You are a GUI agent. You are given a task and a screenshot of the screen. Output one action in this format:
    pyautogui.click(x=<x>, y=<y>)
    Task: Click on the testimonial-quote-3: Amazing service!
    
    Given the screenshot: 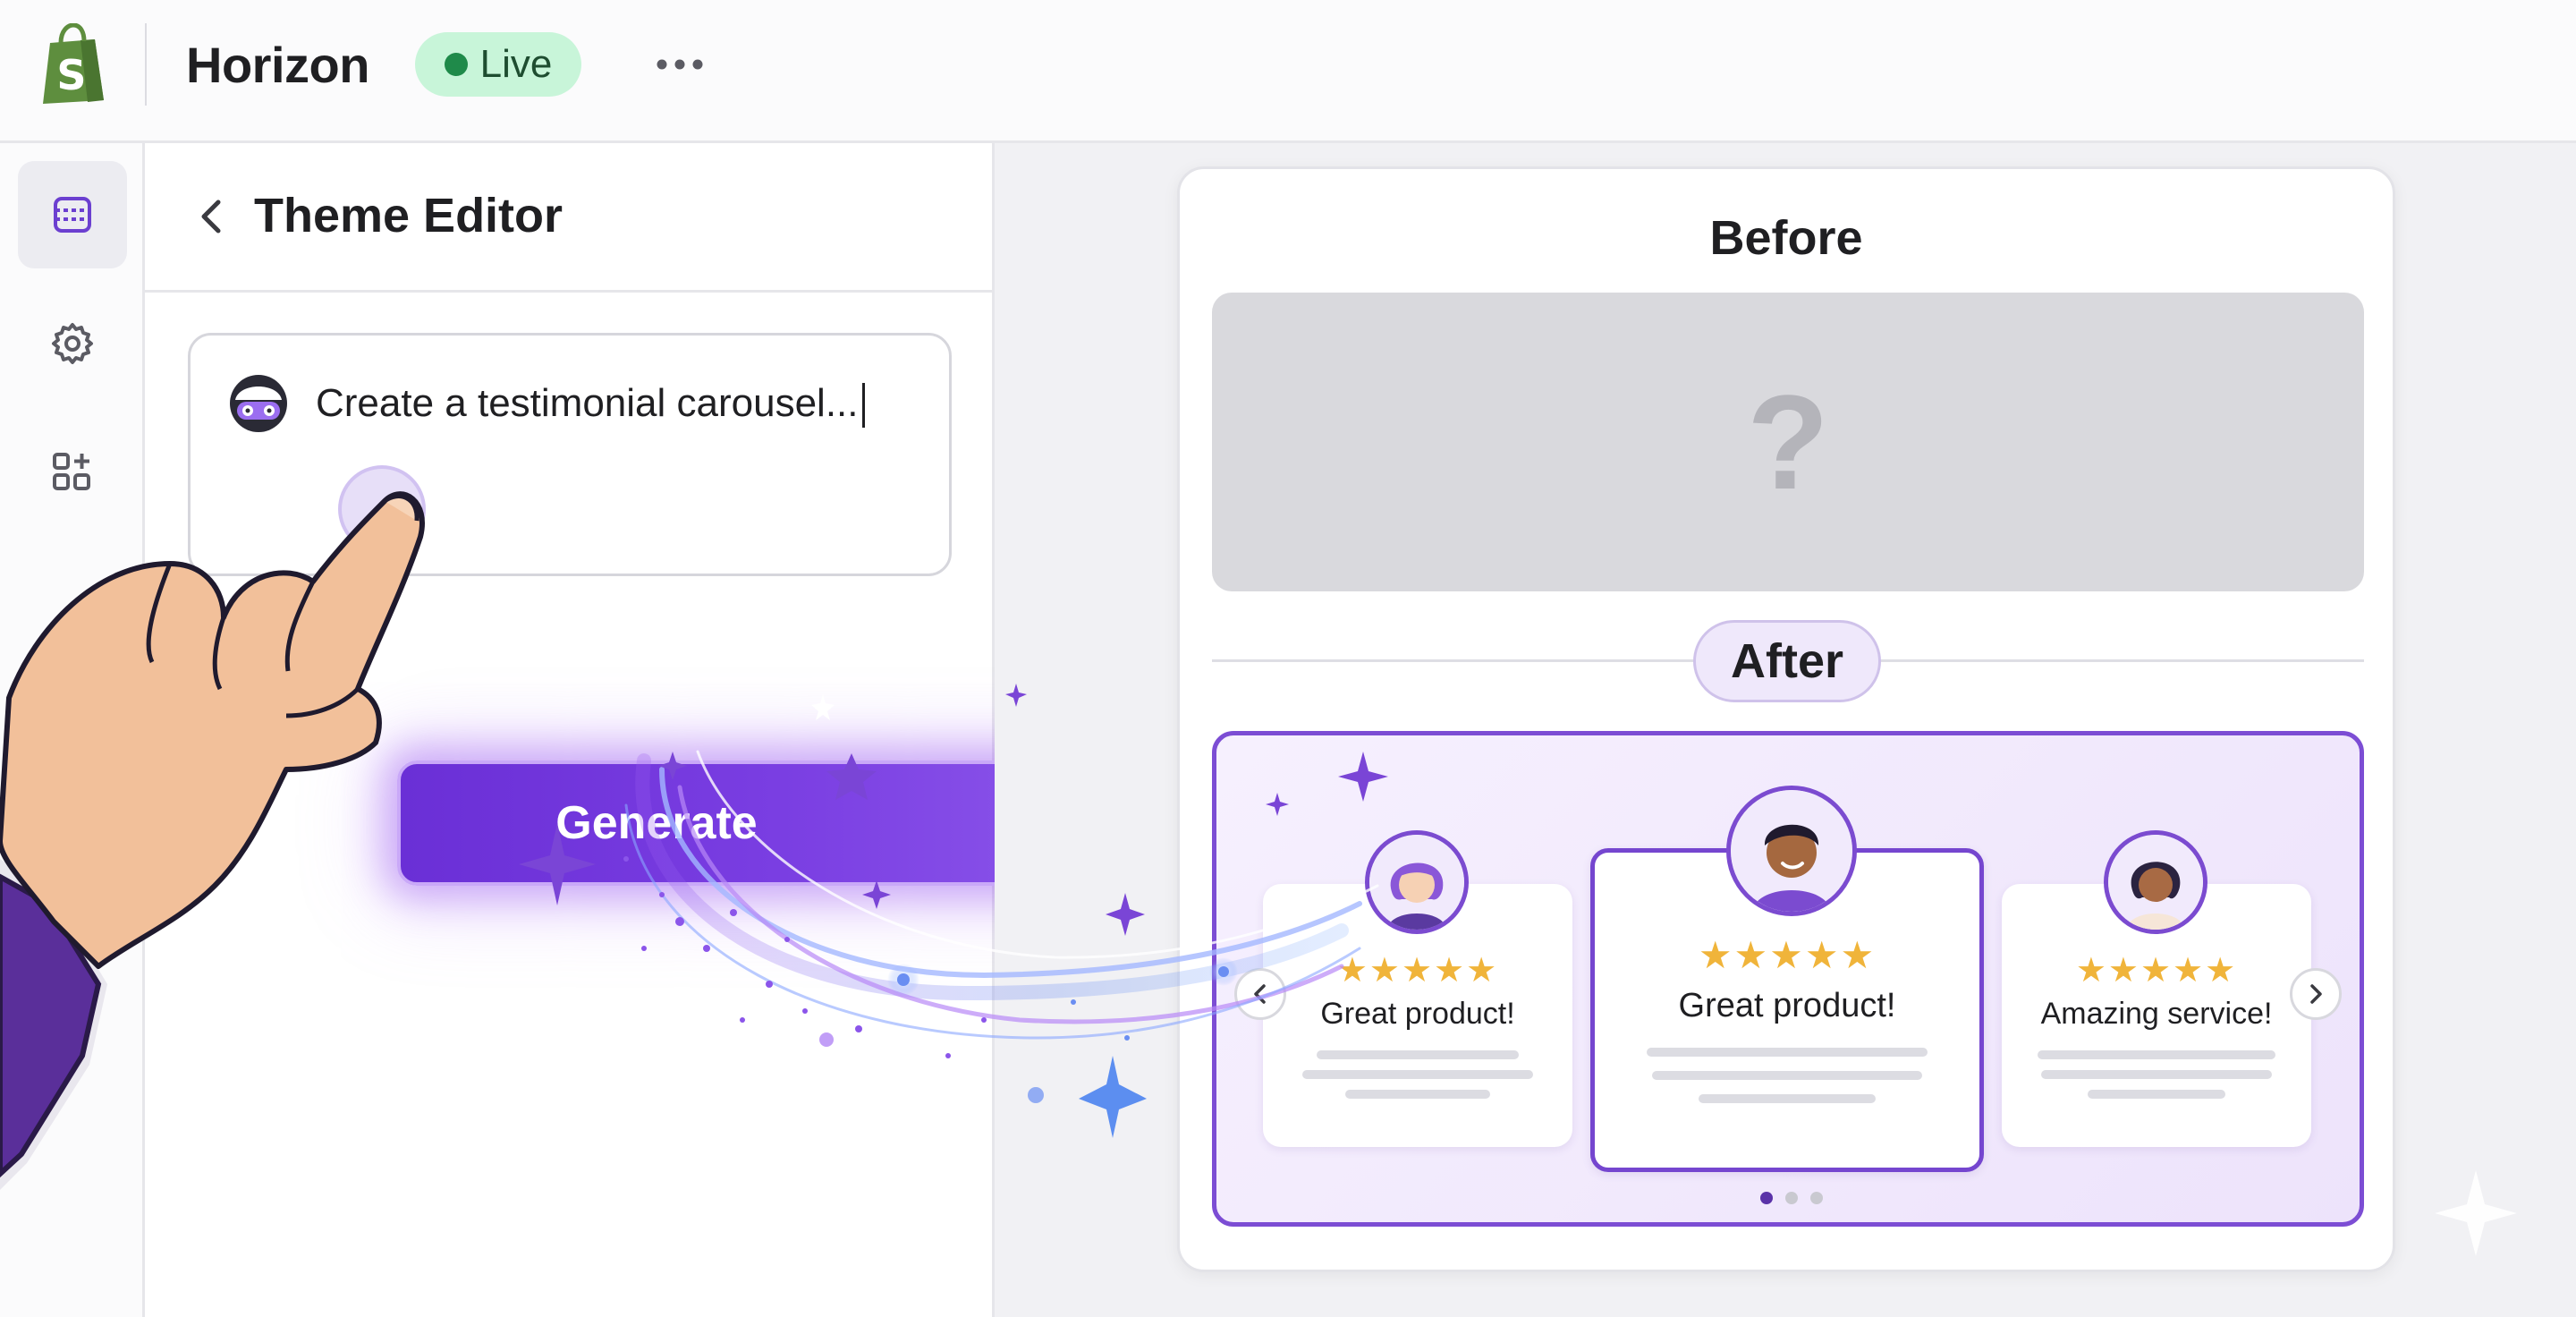 What is the action you would take?
    pyautogui.click(x=2156, y=1014)
    